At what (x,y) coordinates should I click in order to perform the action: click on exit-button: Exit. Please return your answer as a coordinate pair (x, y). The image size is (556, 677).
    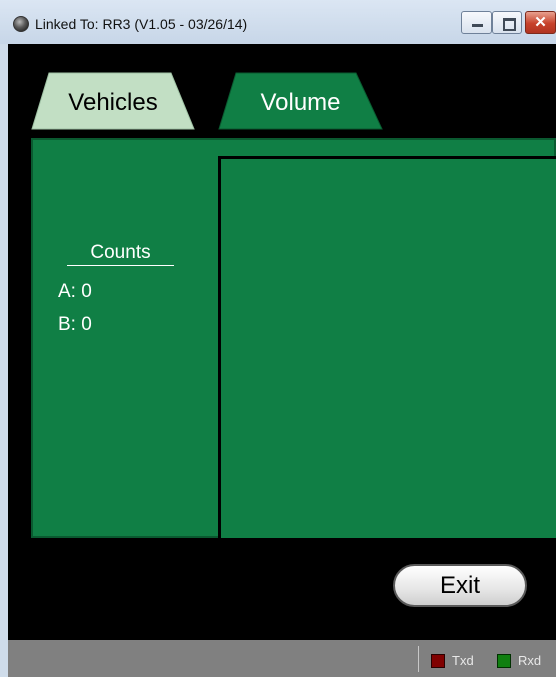
    Looking at the image, I should click on (460, 585).